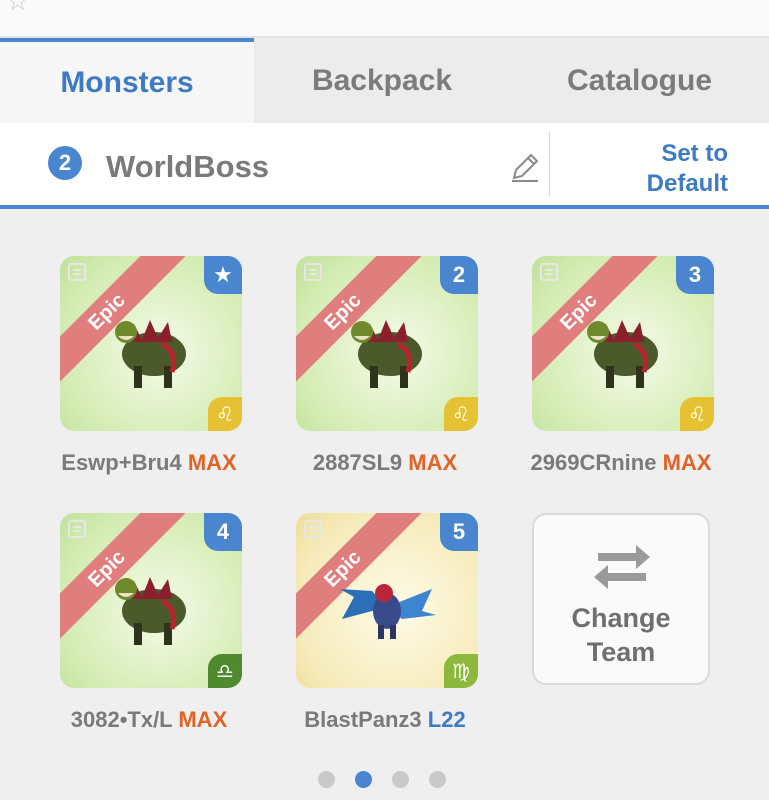 The image size is (769, 800). I want to click on dragon-monster-icon, so click(388, 611).